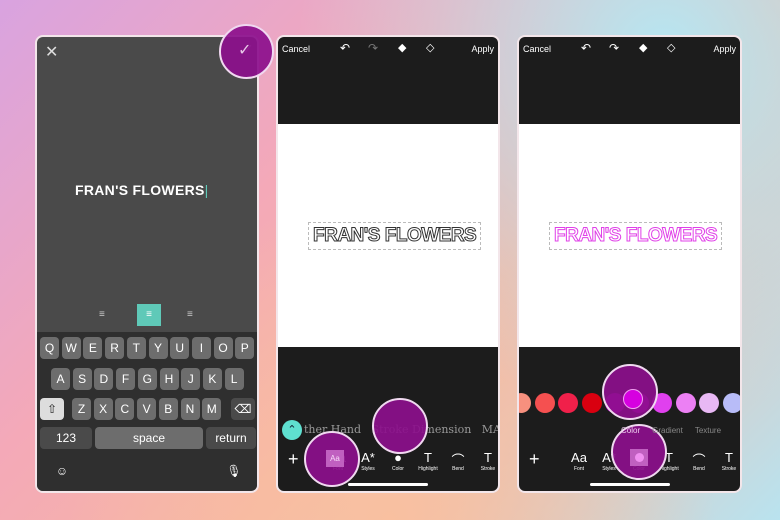 Image resolution: width=780 pixels, height=520 pixels. I want to click on key-m: M, so click(212, 409).